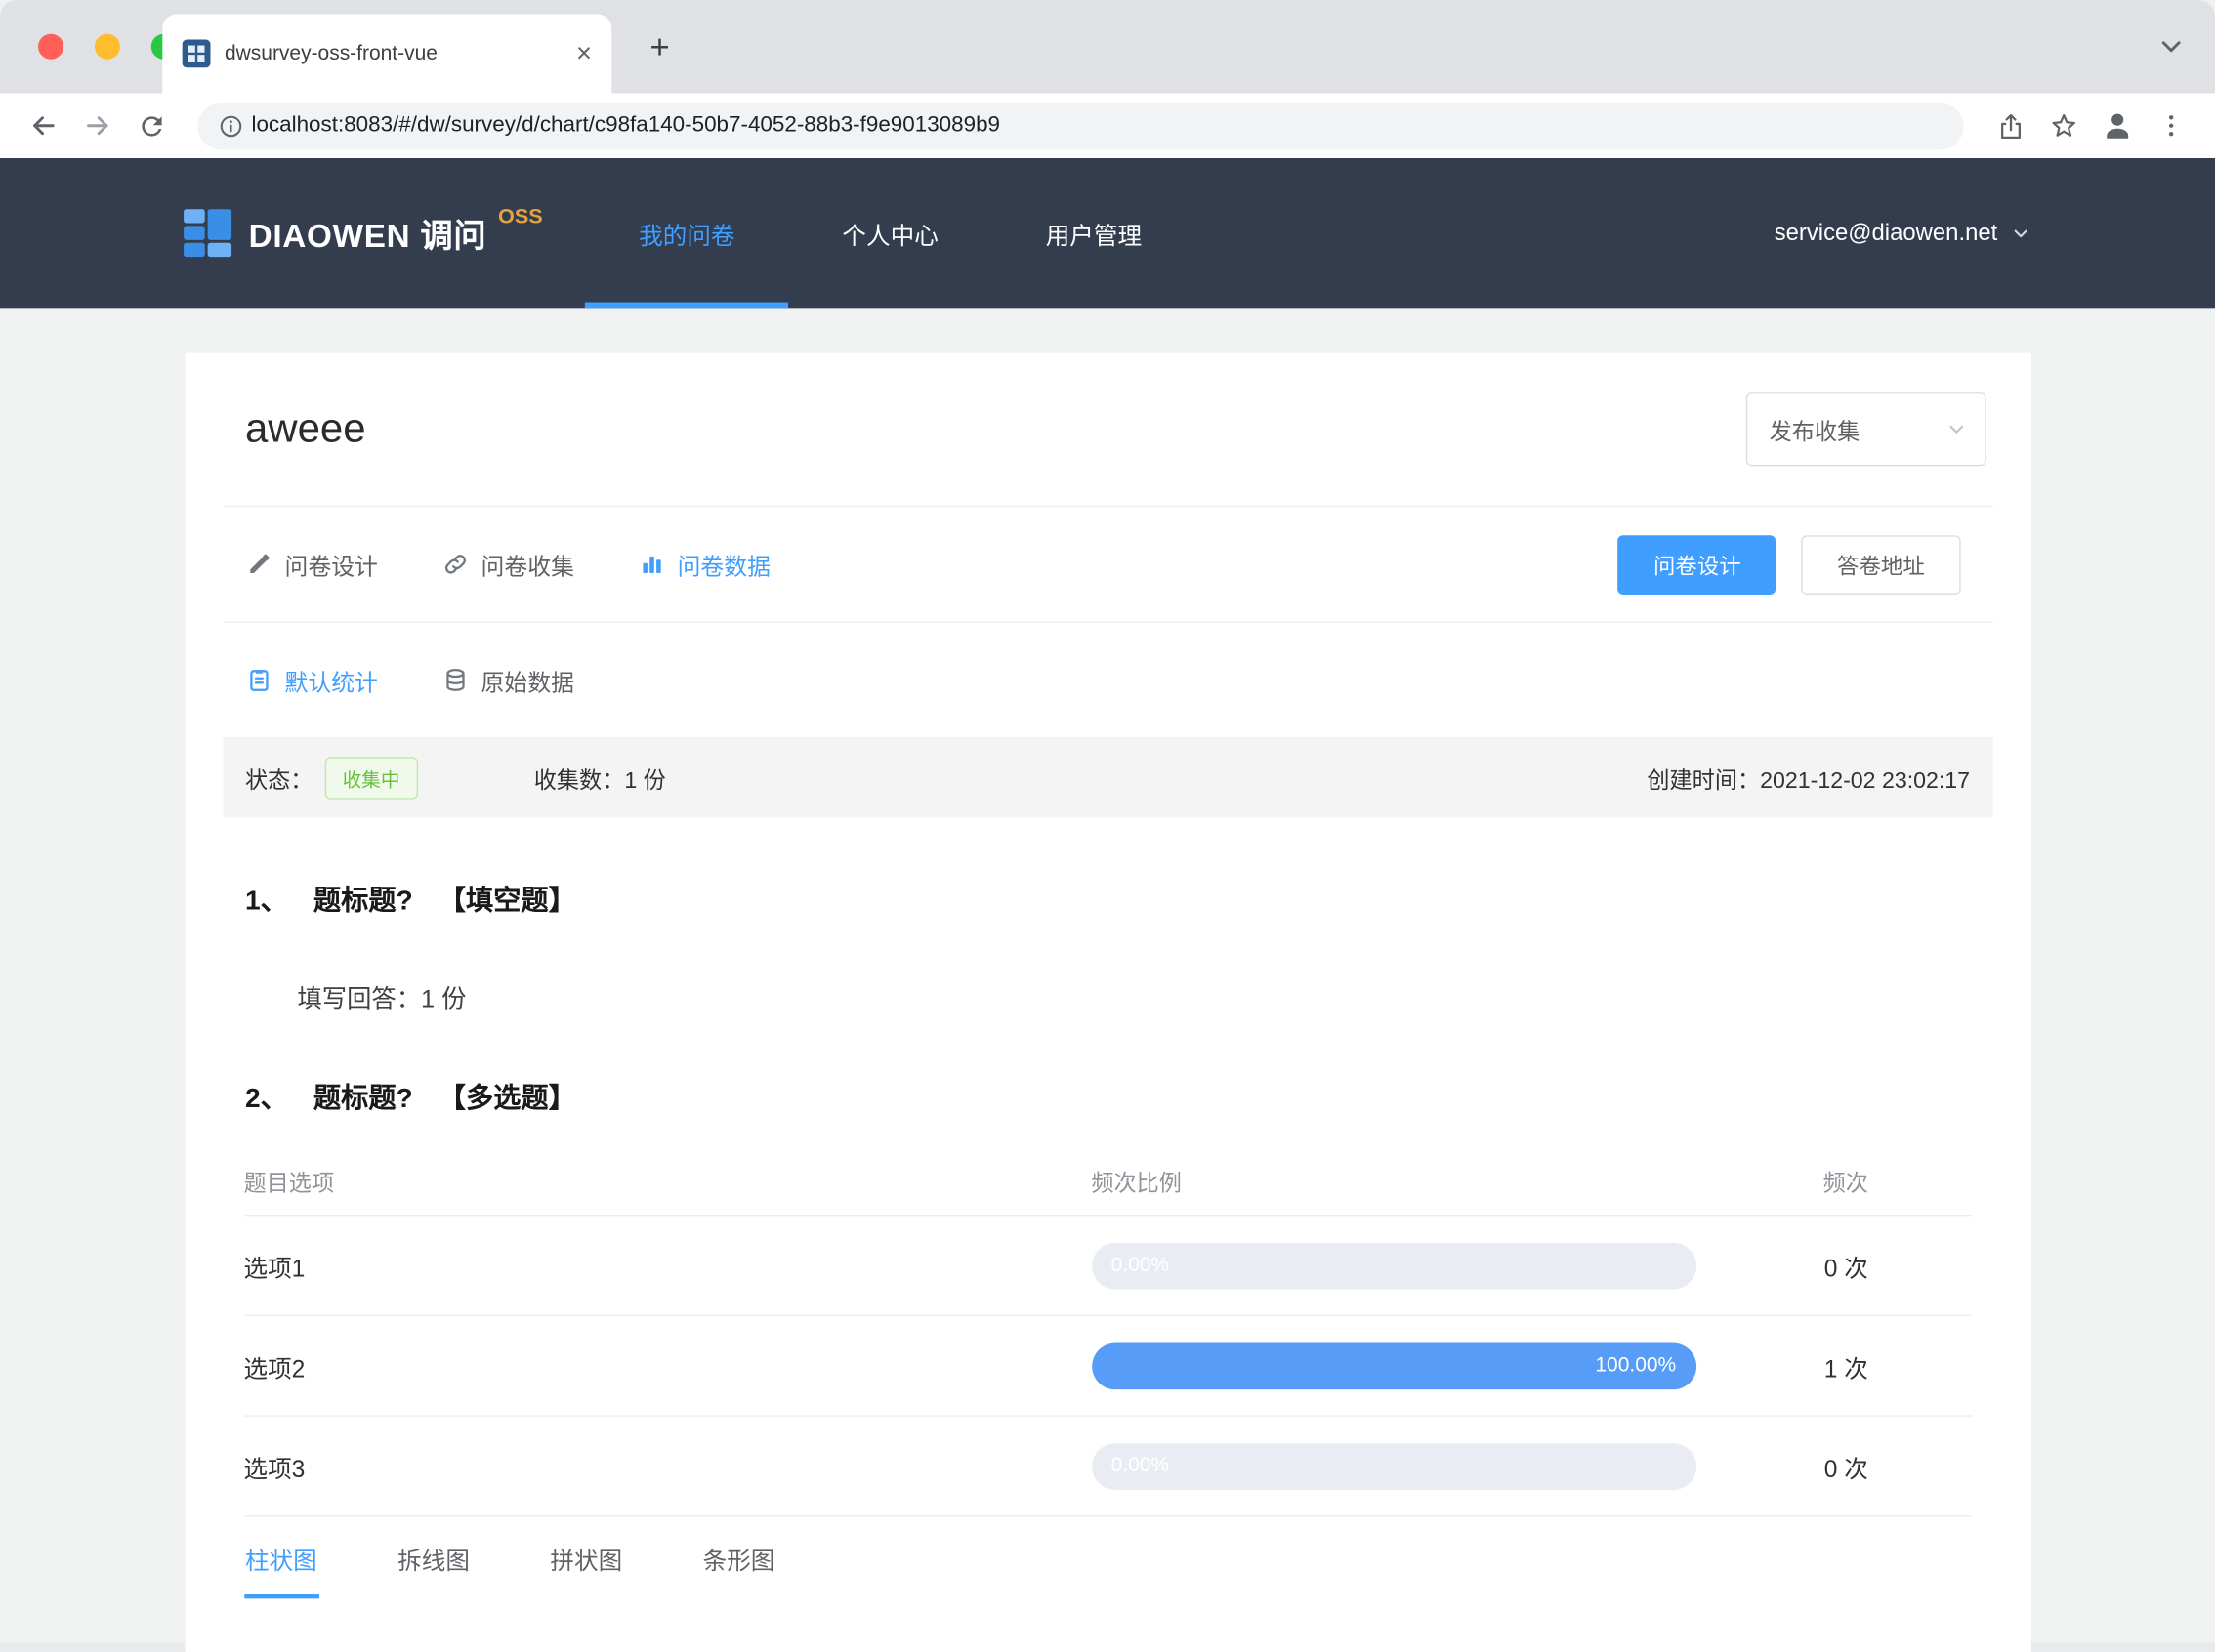 This screenshot has height=1652, width=2215. What do you see at coordinates (305, 429) in the screenshot?
I see `survey-title: aweee` at bounding box center [305, 429].